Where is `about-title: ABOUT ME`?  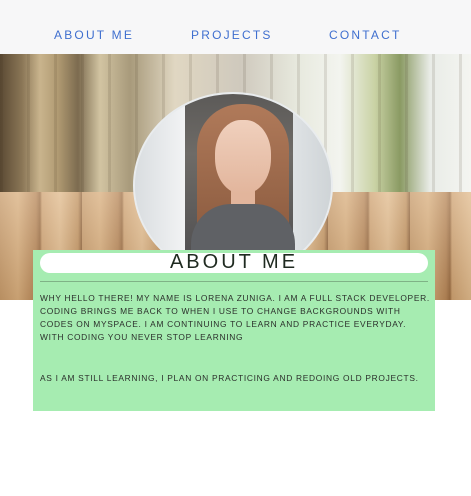
about-title: ABOUT ME is located at coordinates (234, 262).